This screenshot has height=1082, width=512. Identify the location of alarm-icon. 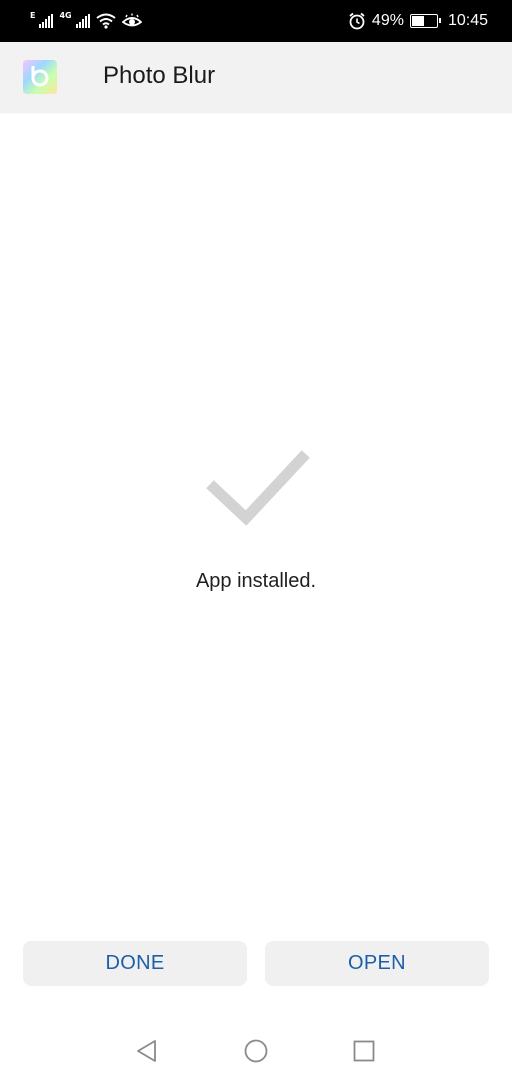
(357, 21).